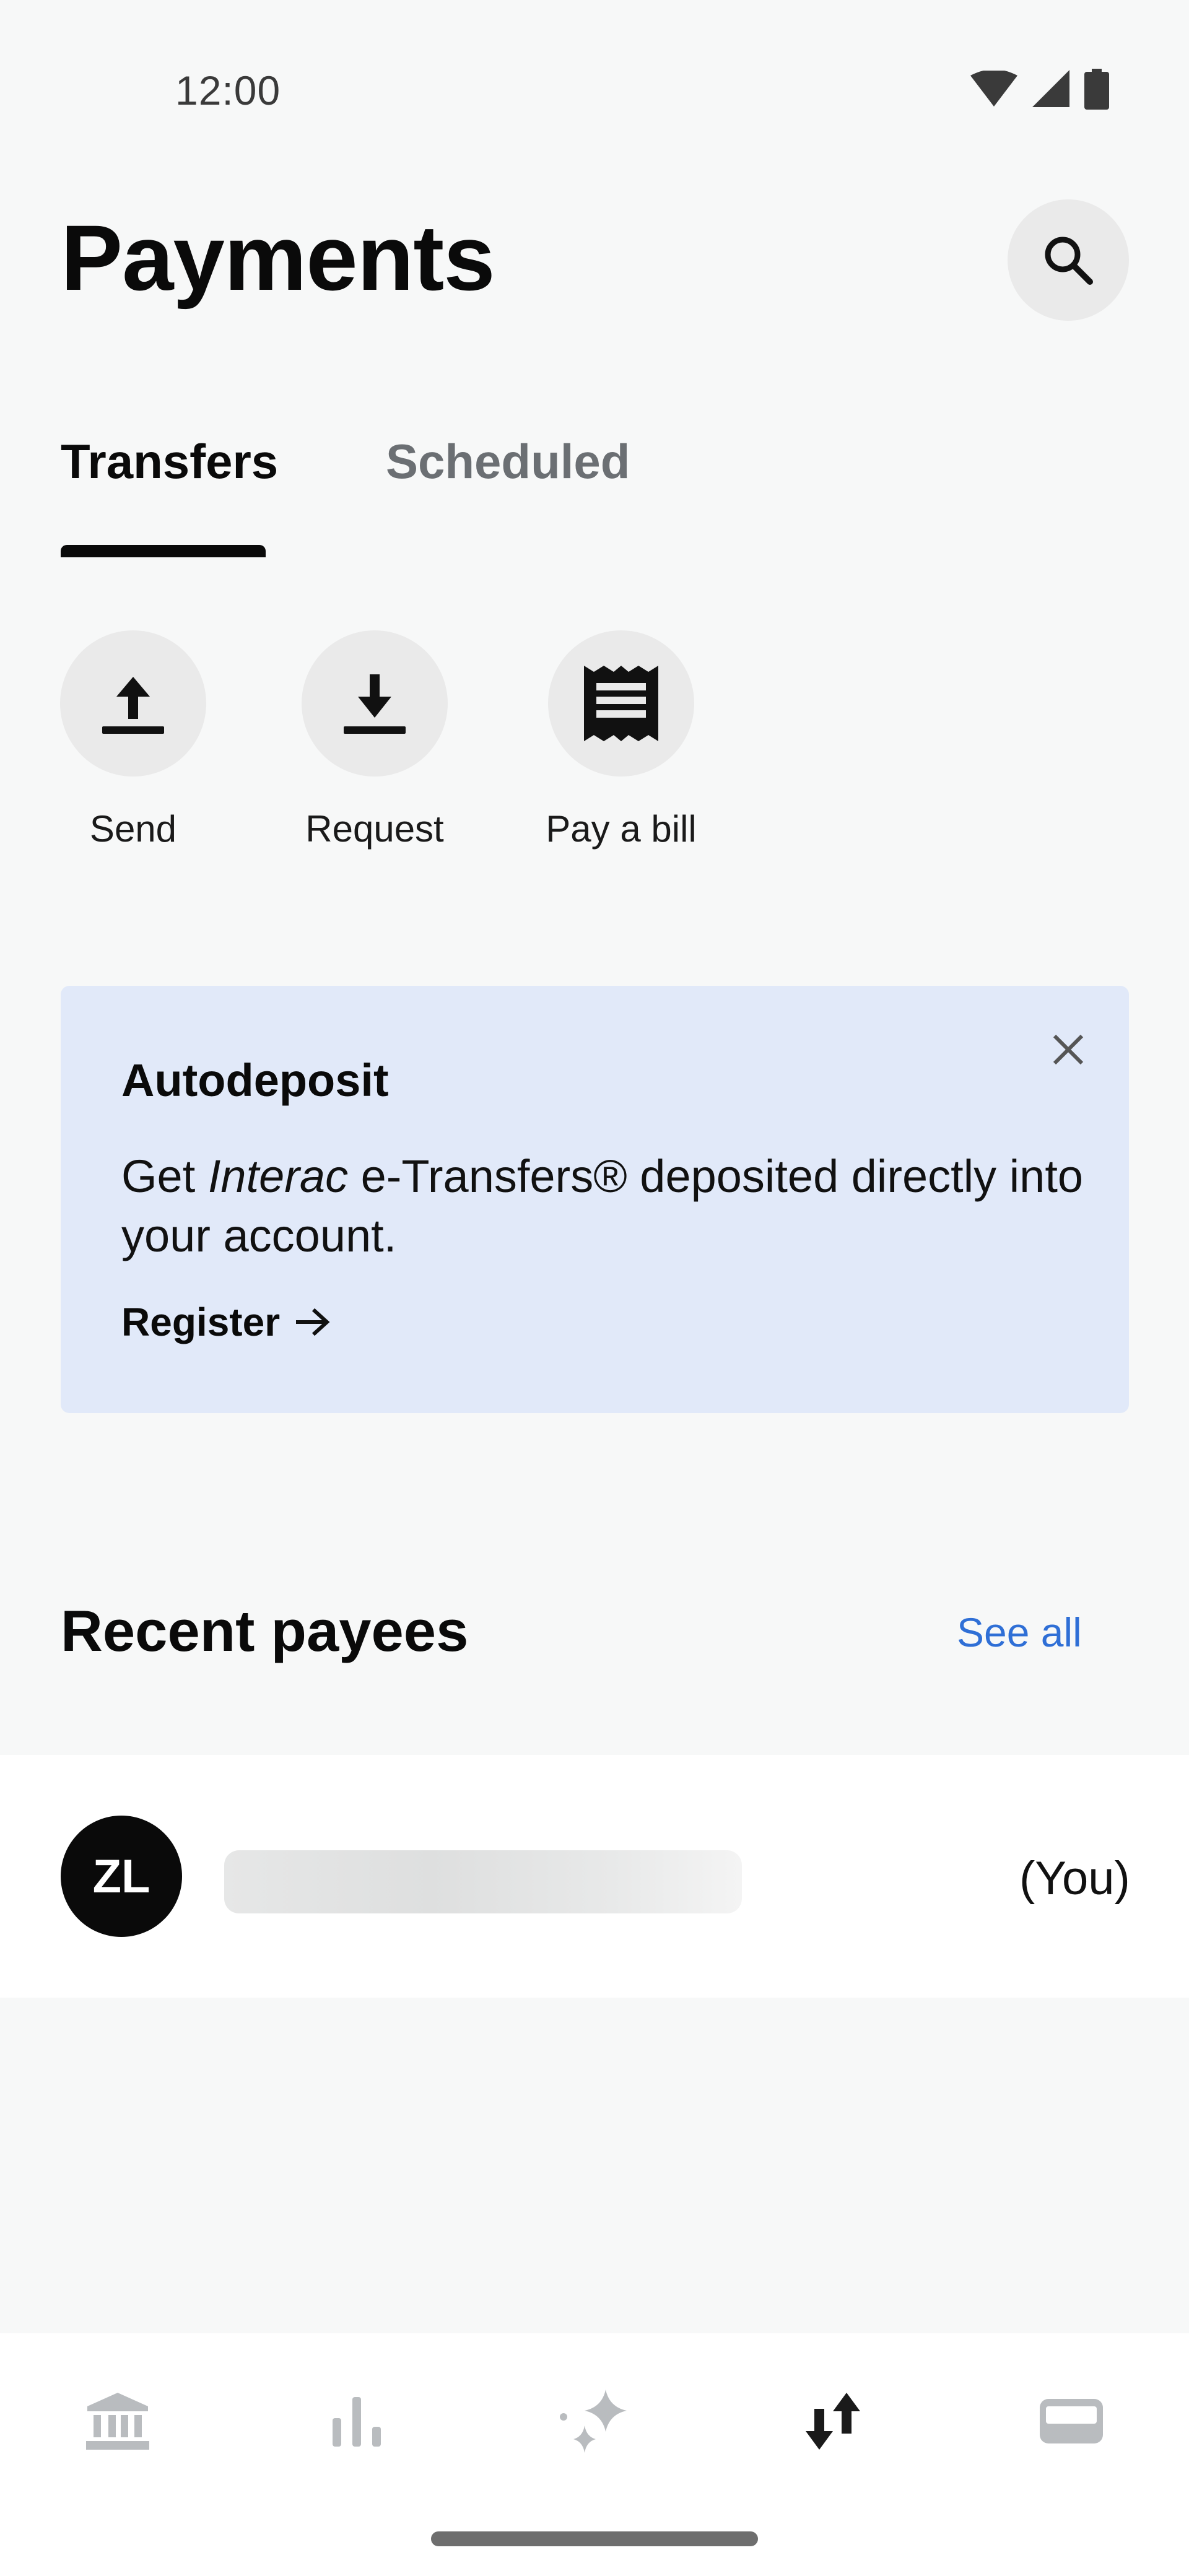 The height and width of the screenshot is (2576, 1189). I want to click on sparkle-icon, so click(593, 2421).